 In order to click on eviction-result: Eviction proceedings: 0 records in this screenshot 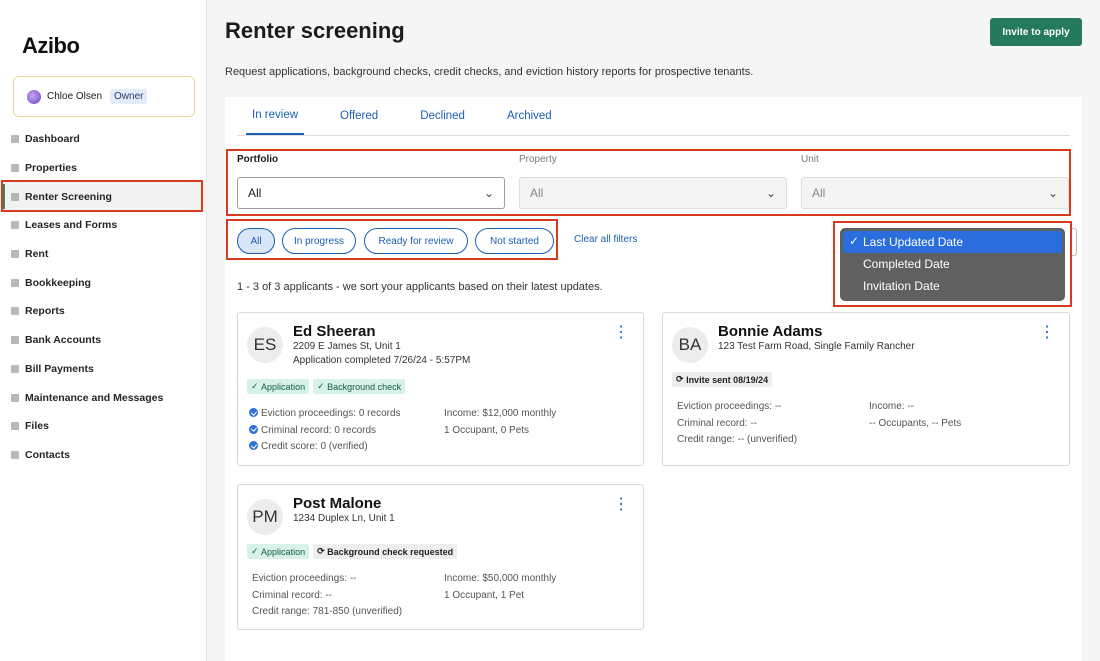, I will do `click(325, 414)`.